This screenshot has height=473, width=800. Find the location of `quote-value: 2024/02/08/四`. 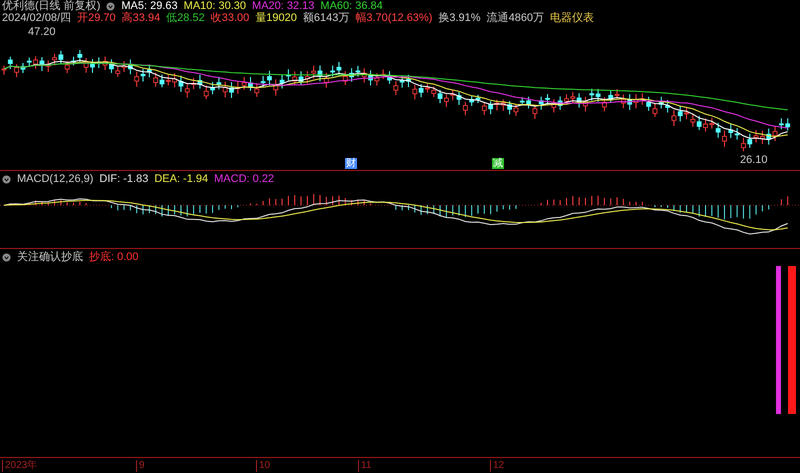

quote-value: 2024/02/08/四 is located at coordinates (37, 18).